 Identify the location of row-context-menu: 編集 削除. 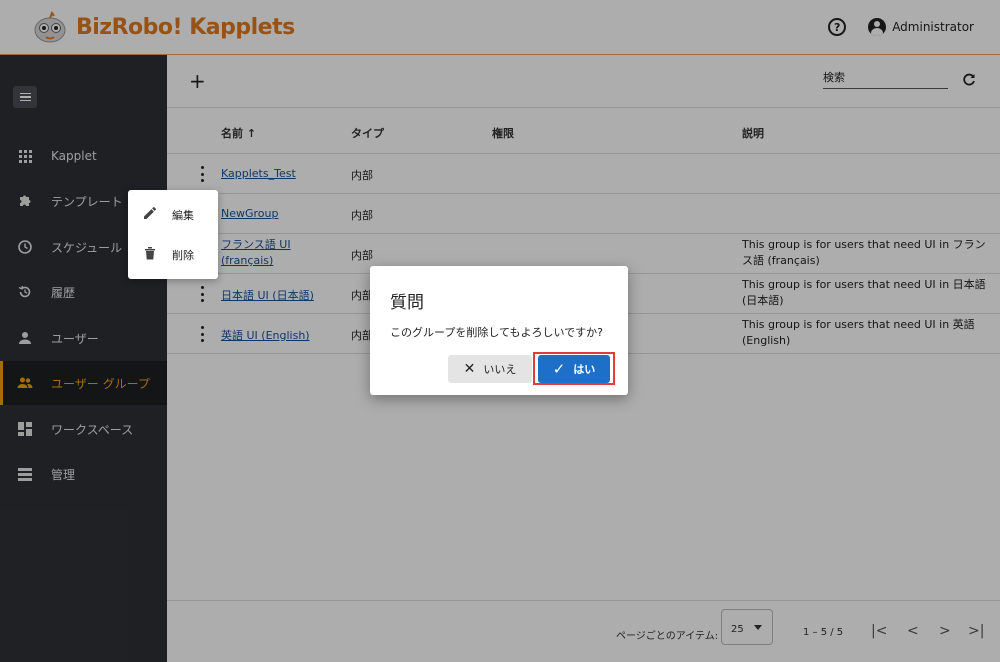
(173, 234).